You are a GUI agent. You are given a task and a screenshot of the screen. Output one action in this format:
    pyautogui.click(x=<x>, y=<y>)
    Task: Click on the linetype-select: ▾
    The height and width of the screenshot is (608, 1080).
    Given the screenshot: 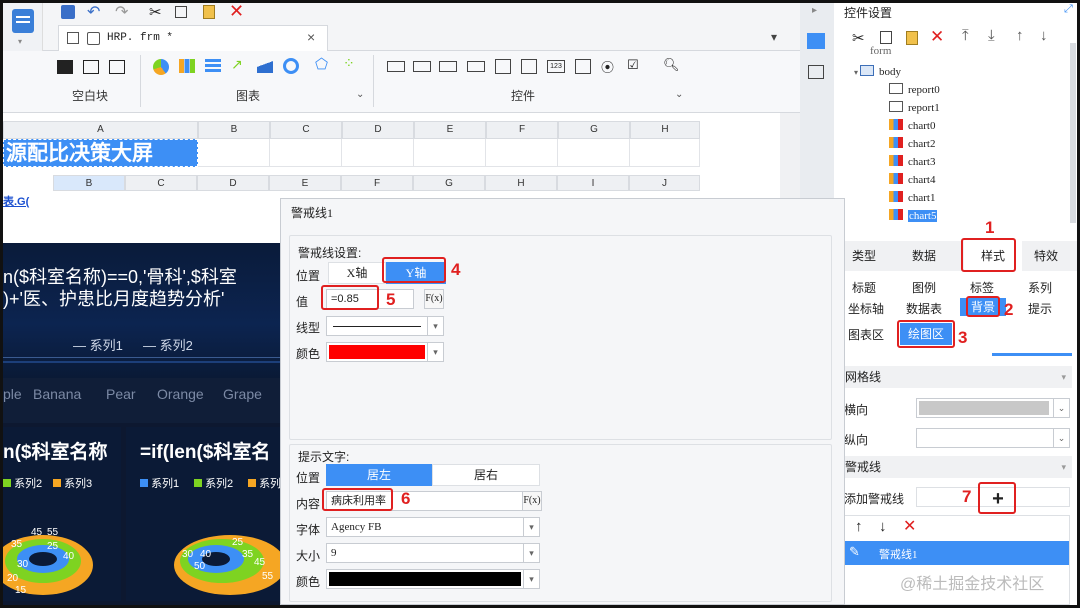 What is the action you would take?
    pyautogui.click(x=385, y=326)
    